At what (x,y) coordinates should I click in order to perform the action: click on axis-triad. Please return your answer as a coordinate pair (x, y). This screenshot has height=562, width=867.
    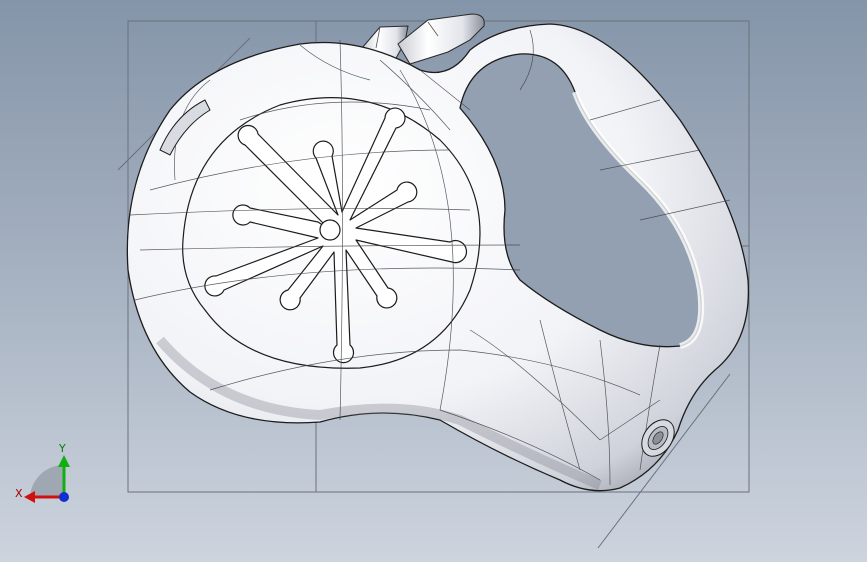
    Looking at the image, I should click on (47, 479).